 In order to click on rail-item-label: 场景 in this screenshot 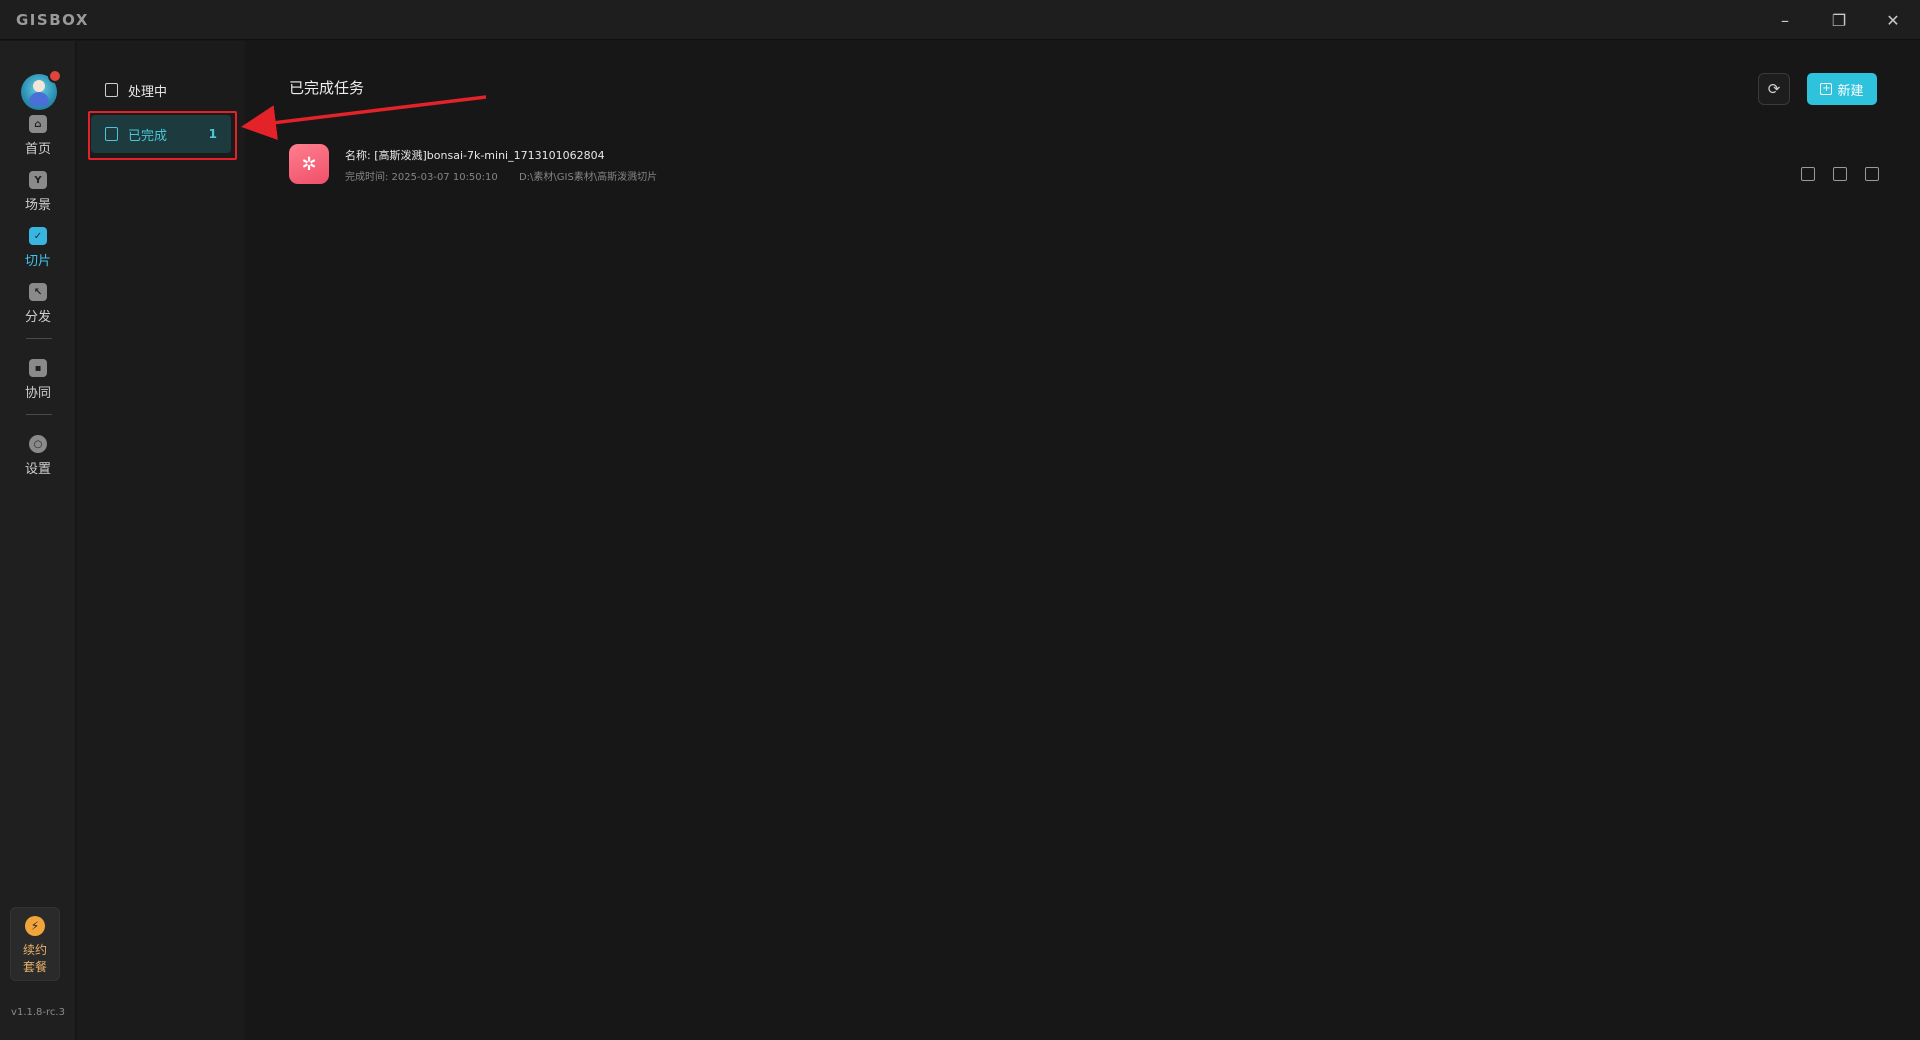, I will do `click(37, 205)`.